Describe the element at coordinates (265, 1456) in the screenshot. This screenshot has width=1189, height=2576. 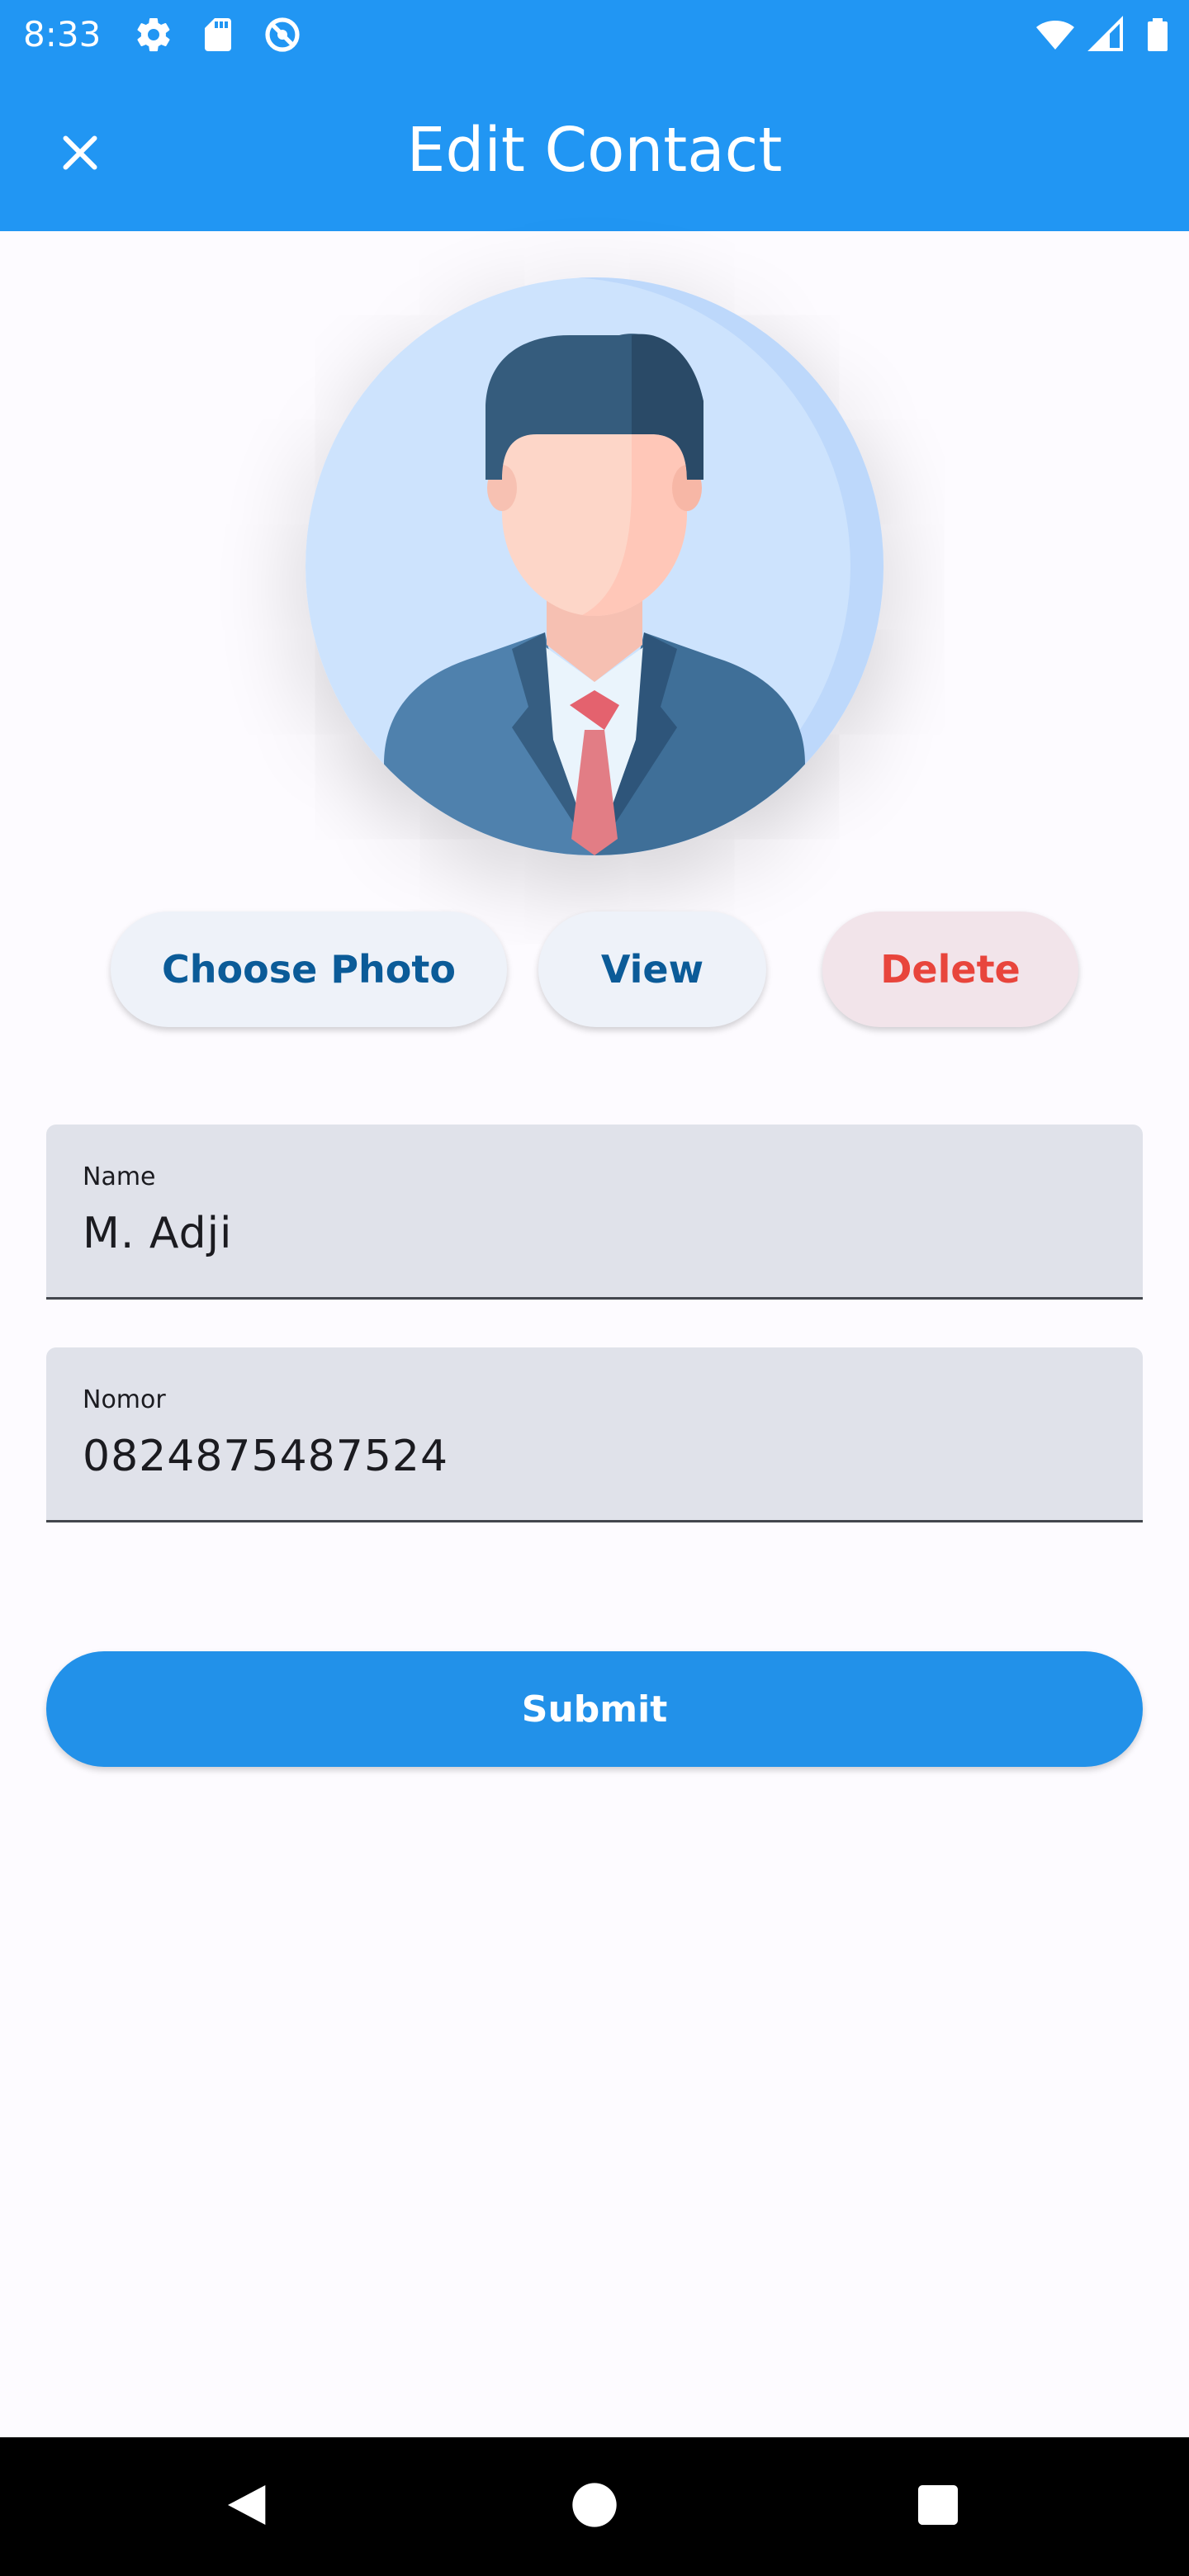
I see `nomor-field-value: 0824875487524` at that location.